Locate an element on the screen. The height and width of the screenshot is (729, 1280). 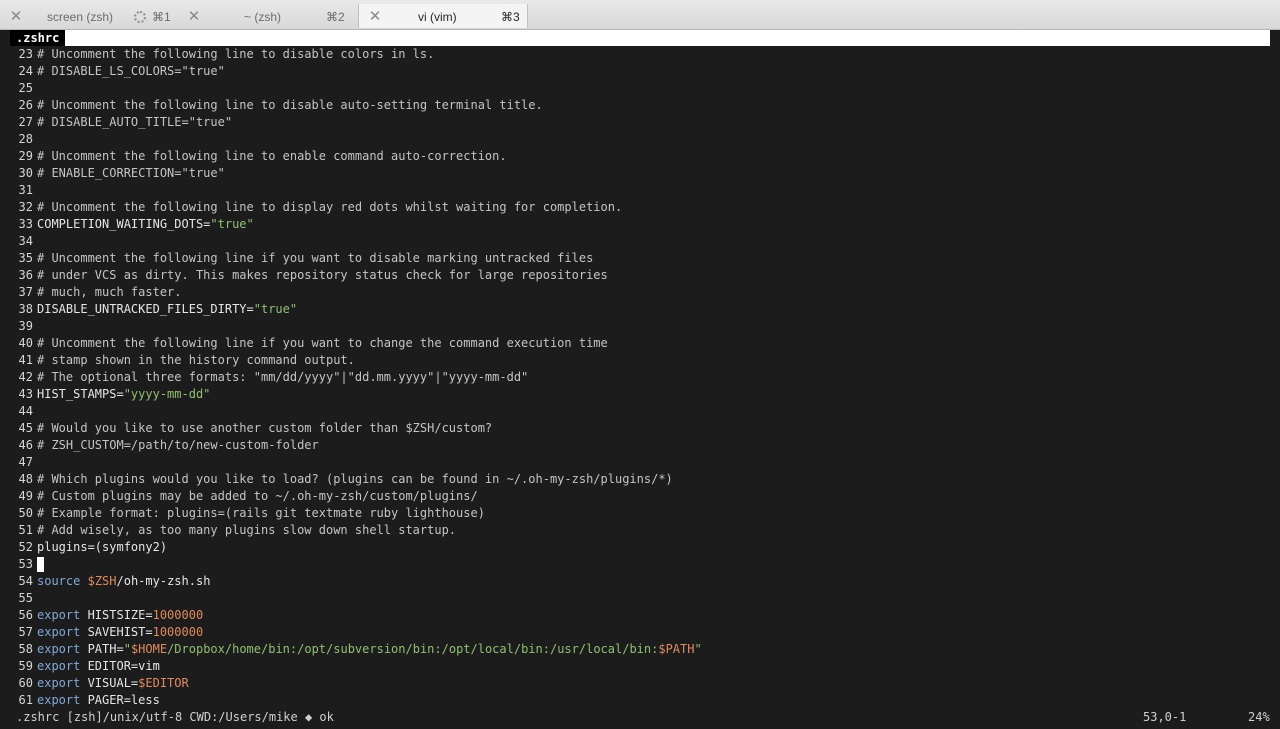
code-token: plugins=(symfony2) is located at coordinates (102, 547).